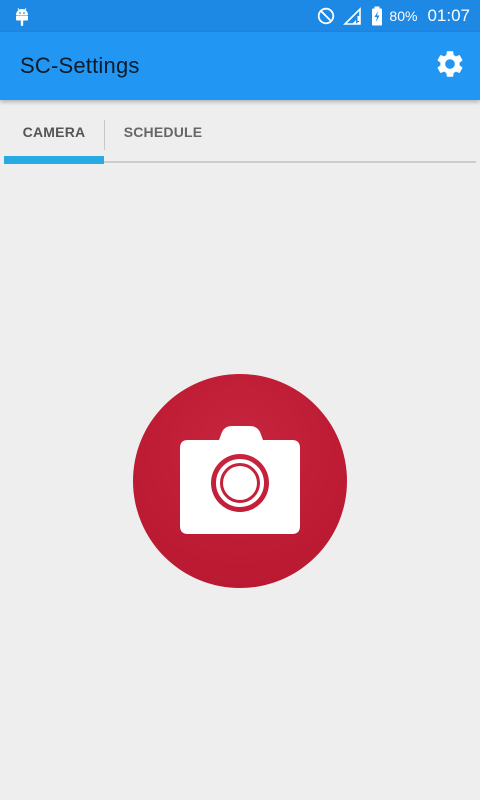 Image resolution: width=480 pixels, height=800 pixels. I want to click on camera-icon, so click(240, 481).